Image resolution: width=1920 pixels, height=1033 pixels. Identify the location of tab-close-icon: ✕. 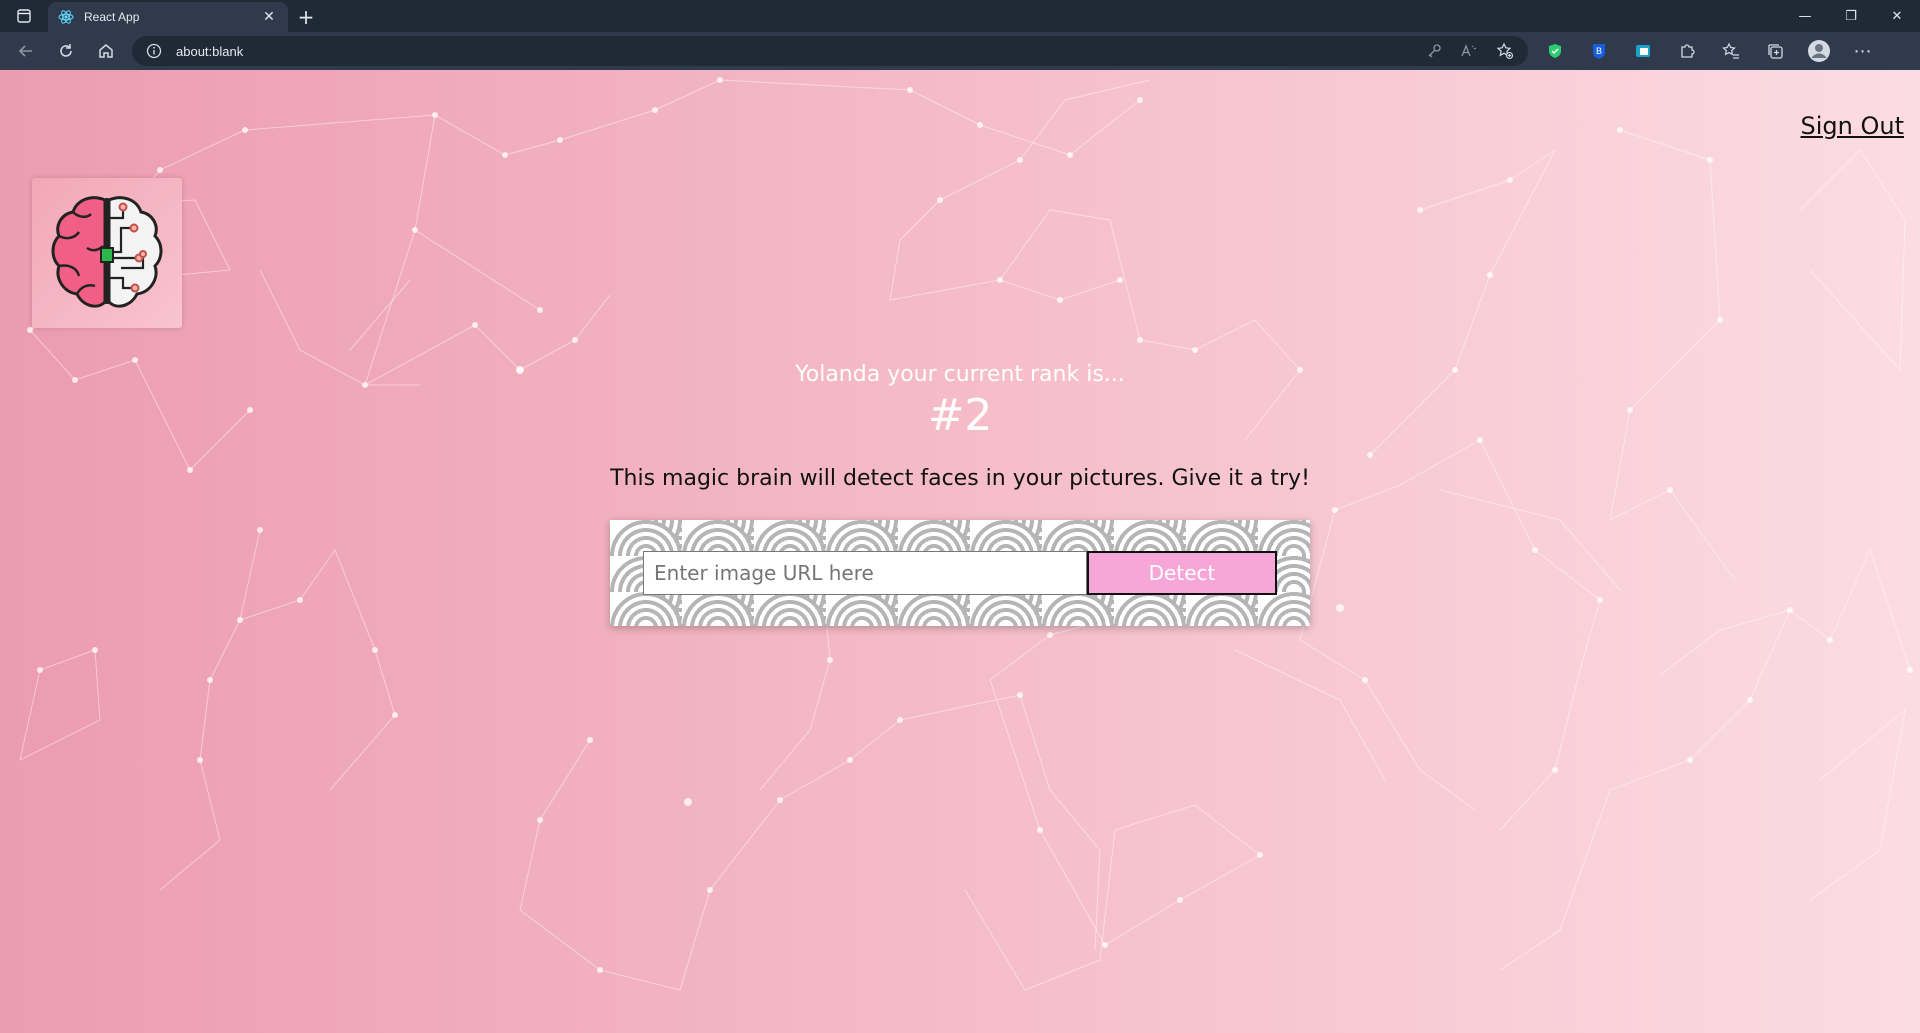
(269, 17).